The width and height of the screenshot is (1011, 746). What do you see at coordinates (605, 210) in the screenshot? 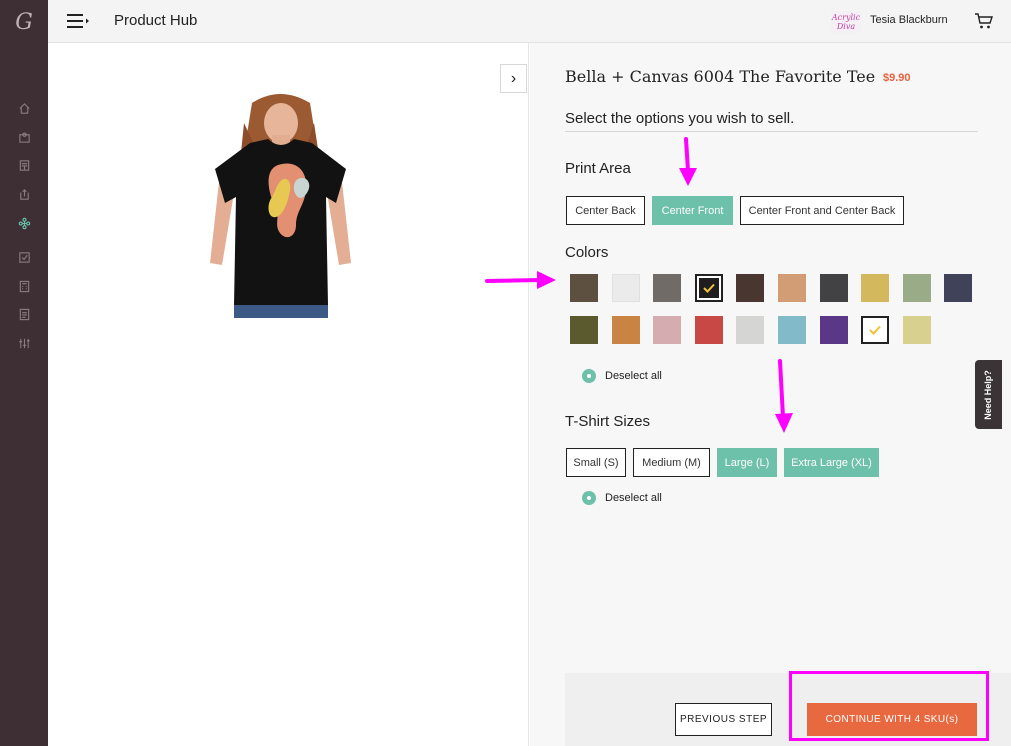
I see `print-area-center-back: Center Back` at bounding box center [605, 210].